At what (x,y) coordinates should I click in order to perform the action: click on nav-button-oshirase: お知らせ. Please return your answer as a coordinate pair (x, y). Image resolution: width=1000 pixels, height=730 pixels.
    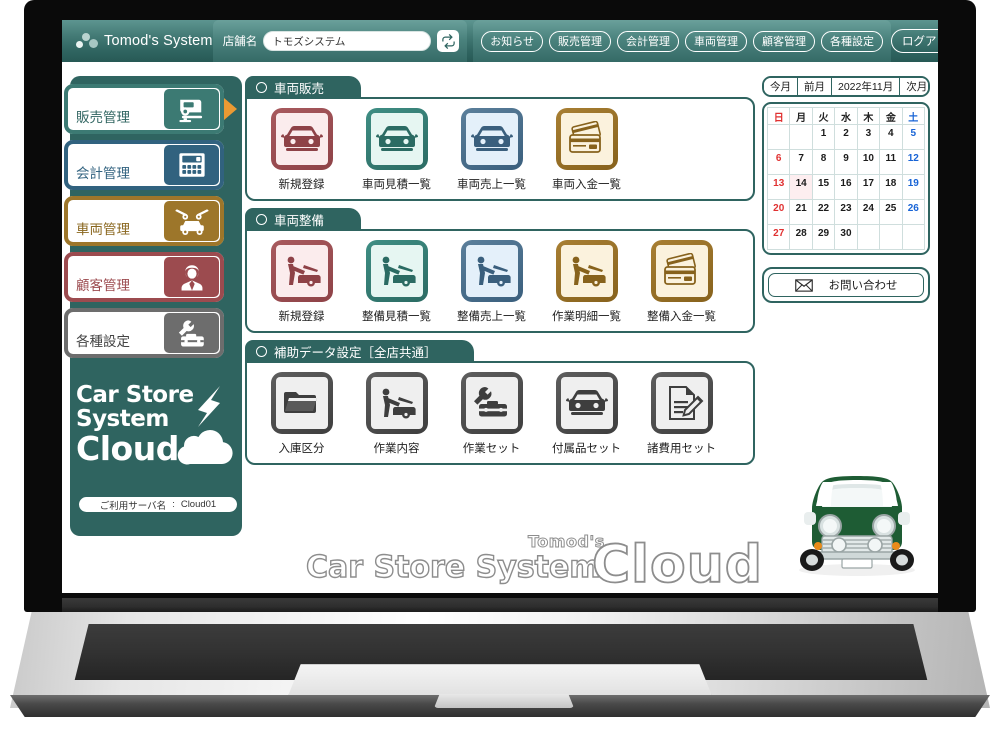
    Looking at the image, I should click on (512, 41).